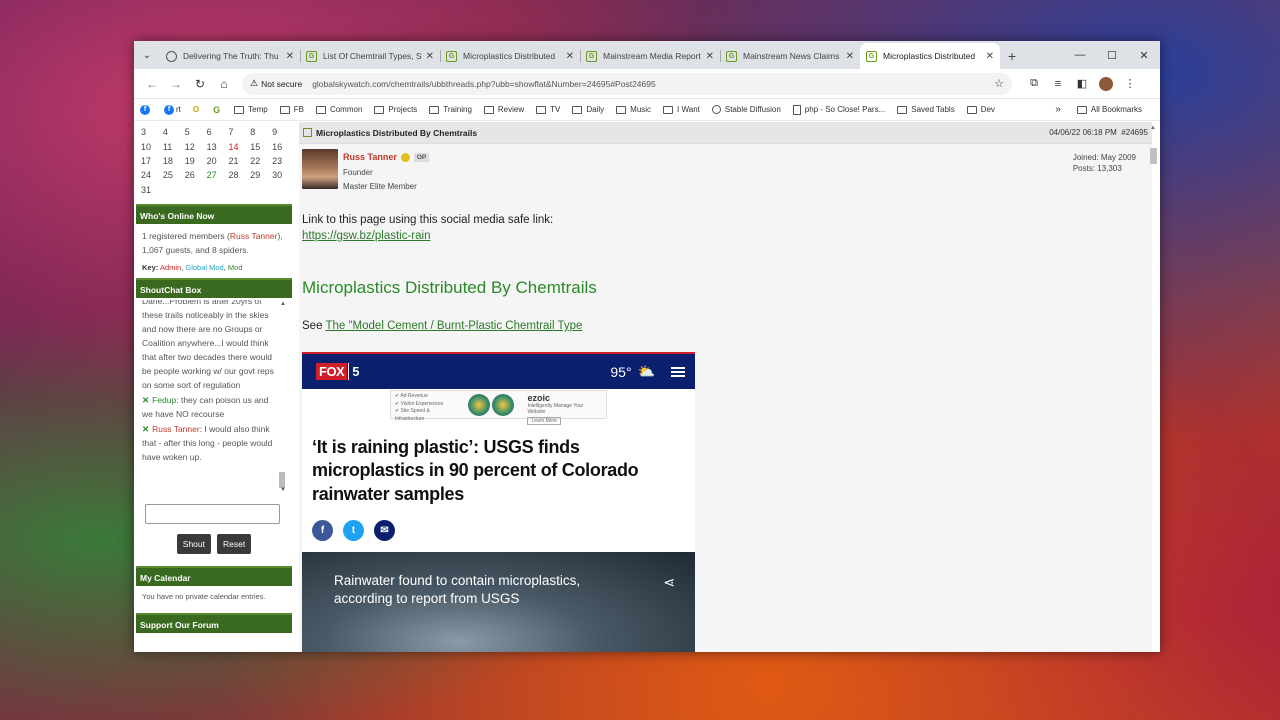 The image size is (1280, 720). Describe the element at coordinates (174, 175) in the screenshot. I see `calendar-day: 25` at that location.